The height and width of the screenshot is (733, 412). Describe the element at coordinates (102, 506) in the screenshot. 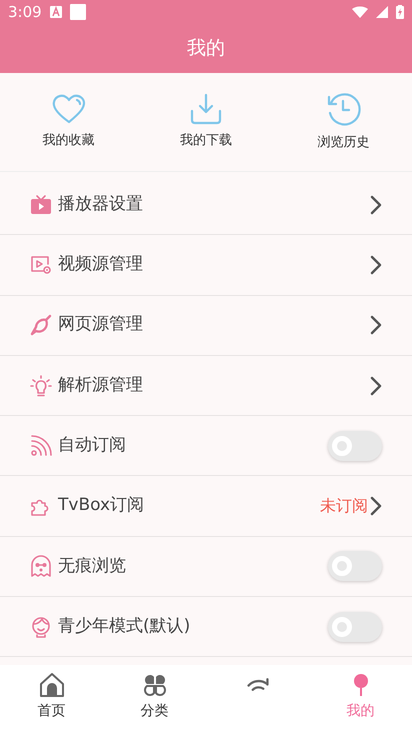

I see `settings-label: TvBox订阅` at that location.